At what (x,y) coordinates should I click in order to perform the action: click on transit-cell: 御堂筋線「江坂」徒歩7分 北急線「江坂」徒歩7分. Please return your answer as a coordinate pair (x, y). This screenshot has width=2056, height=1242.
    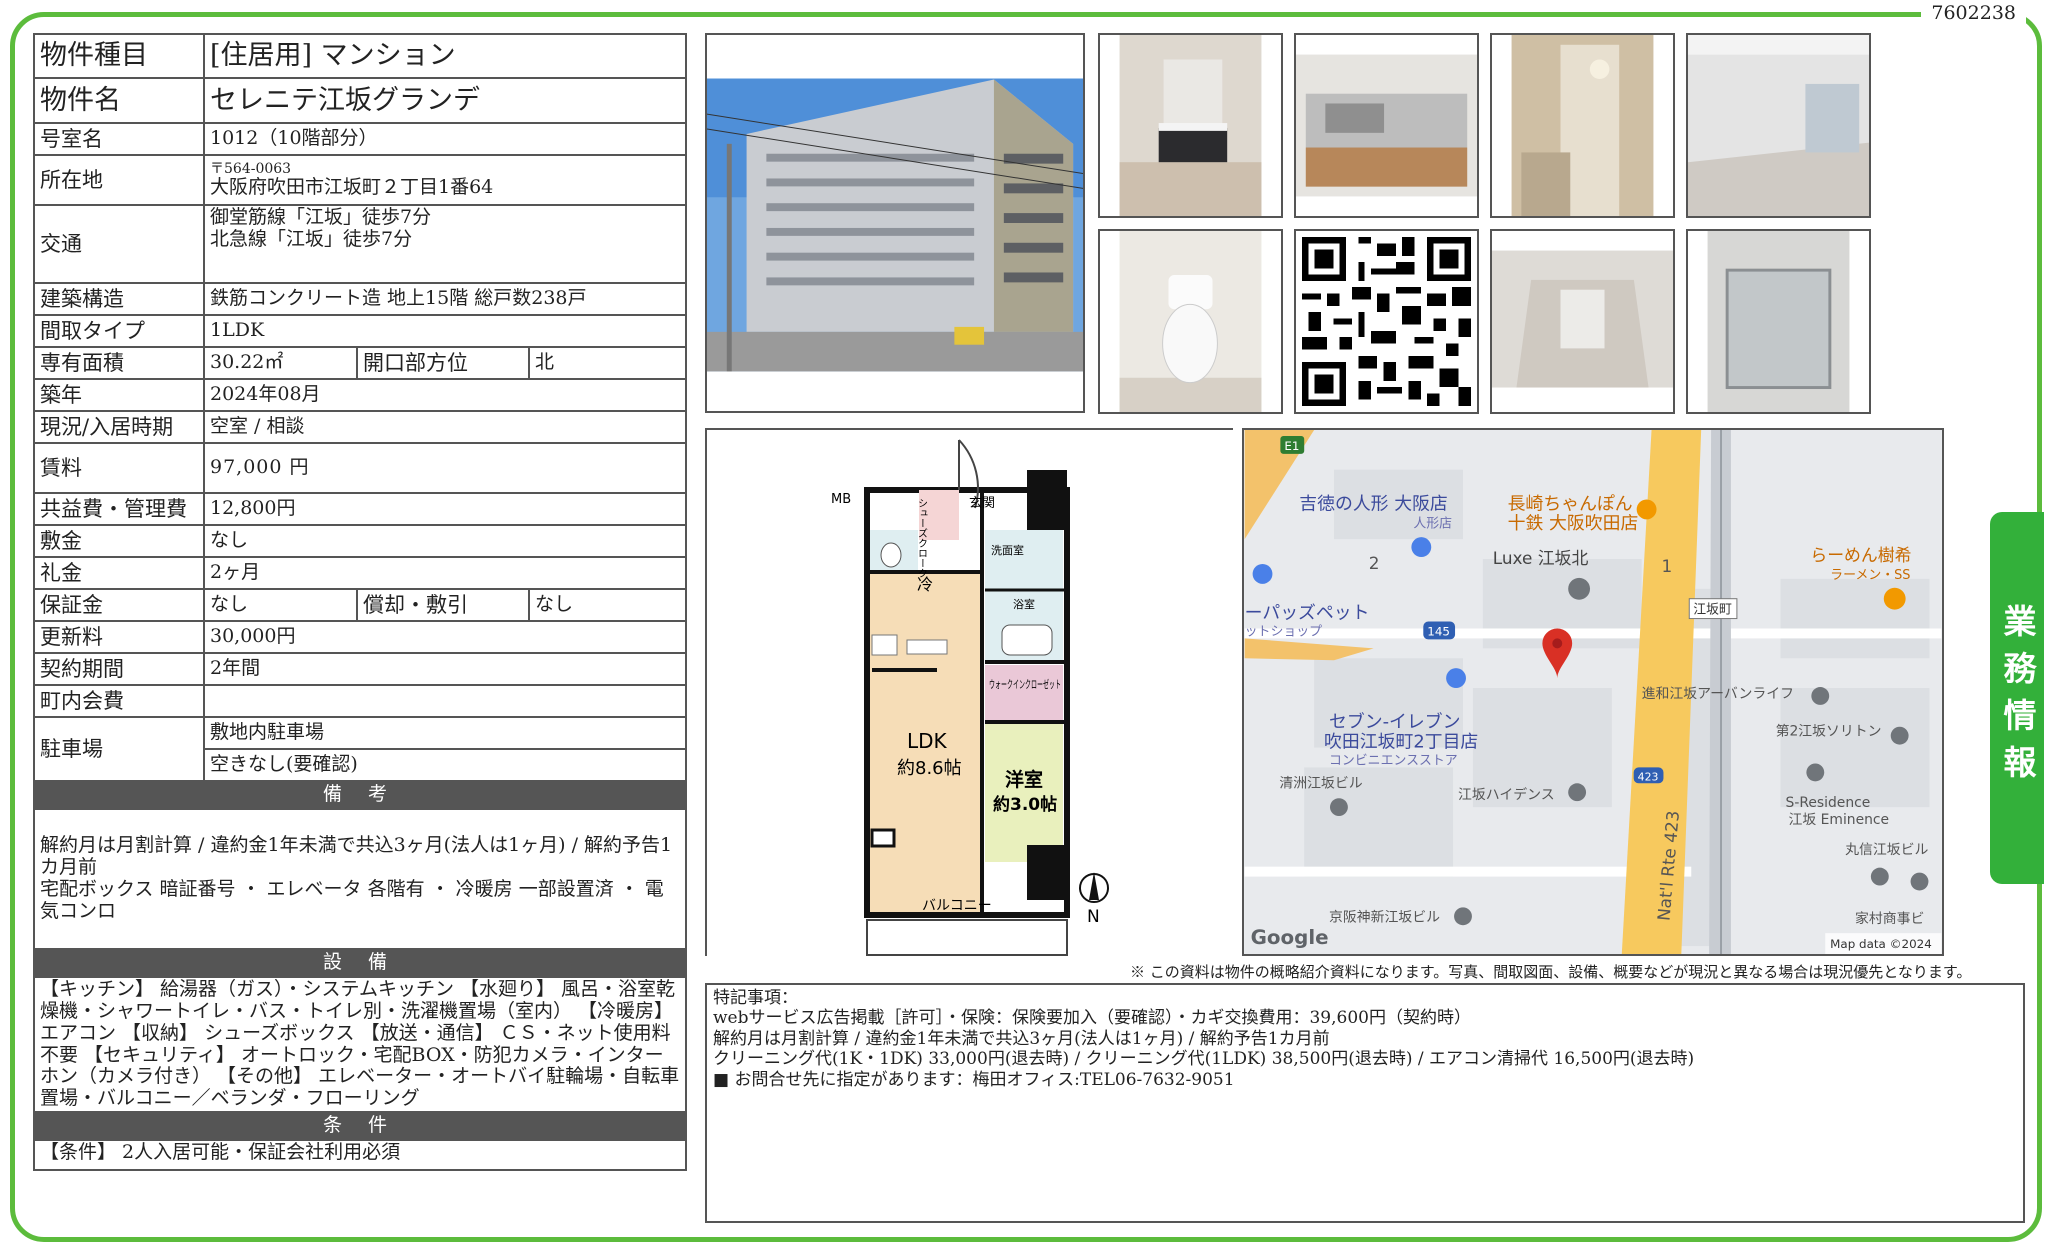
    Looking at the image, I should click on (445, 244).